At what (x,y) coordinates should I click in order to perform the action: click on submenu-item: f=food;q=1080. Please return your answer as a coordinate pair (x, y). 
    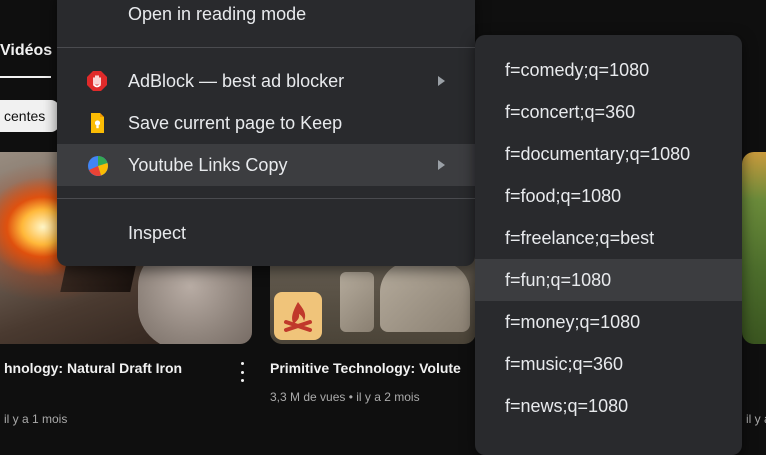
    Looking at the image, I should click on (608, 196).